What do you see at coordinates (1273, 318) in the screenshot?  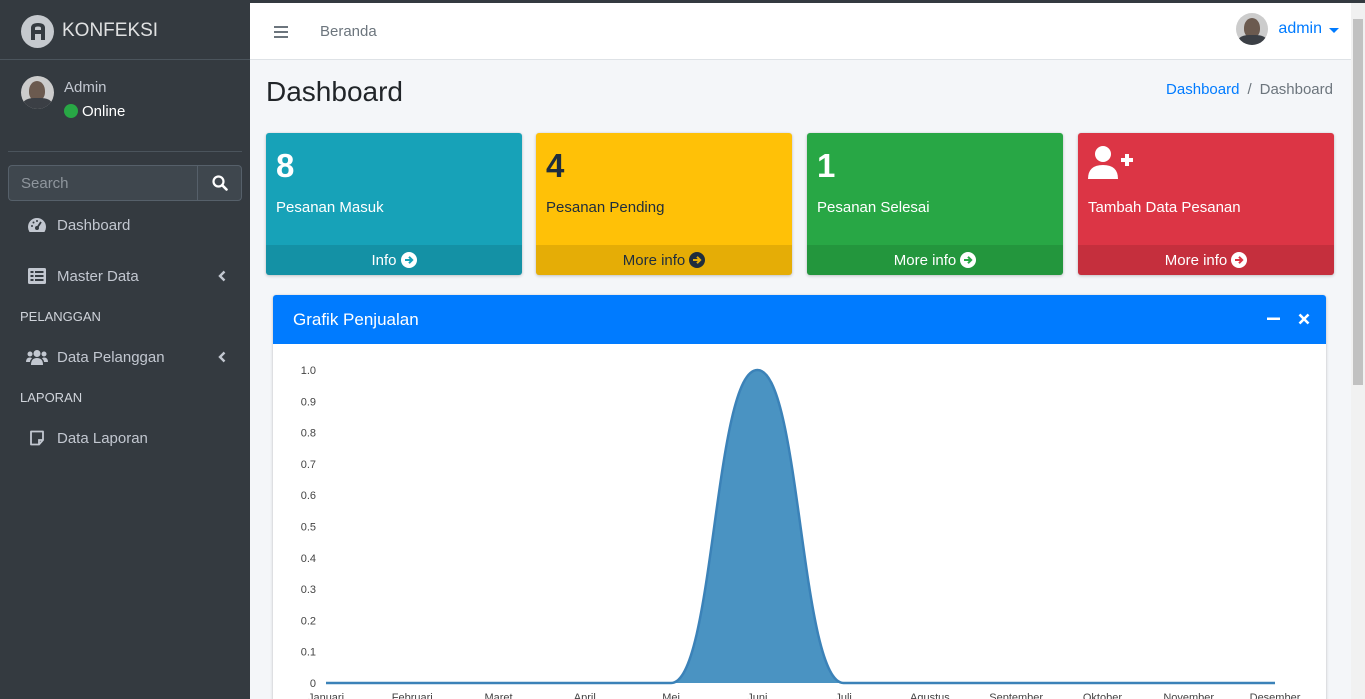 I see `collapse-minus-icon` at bounding box center [1273, 318].